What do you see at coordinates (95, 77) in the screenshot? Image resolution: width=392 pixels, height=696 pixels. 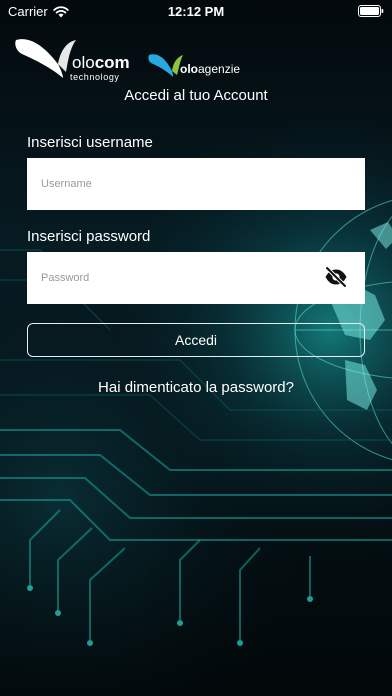 I see `svg-text: technology` at bounding box center [95, 77].